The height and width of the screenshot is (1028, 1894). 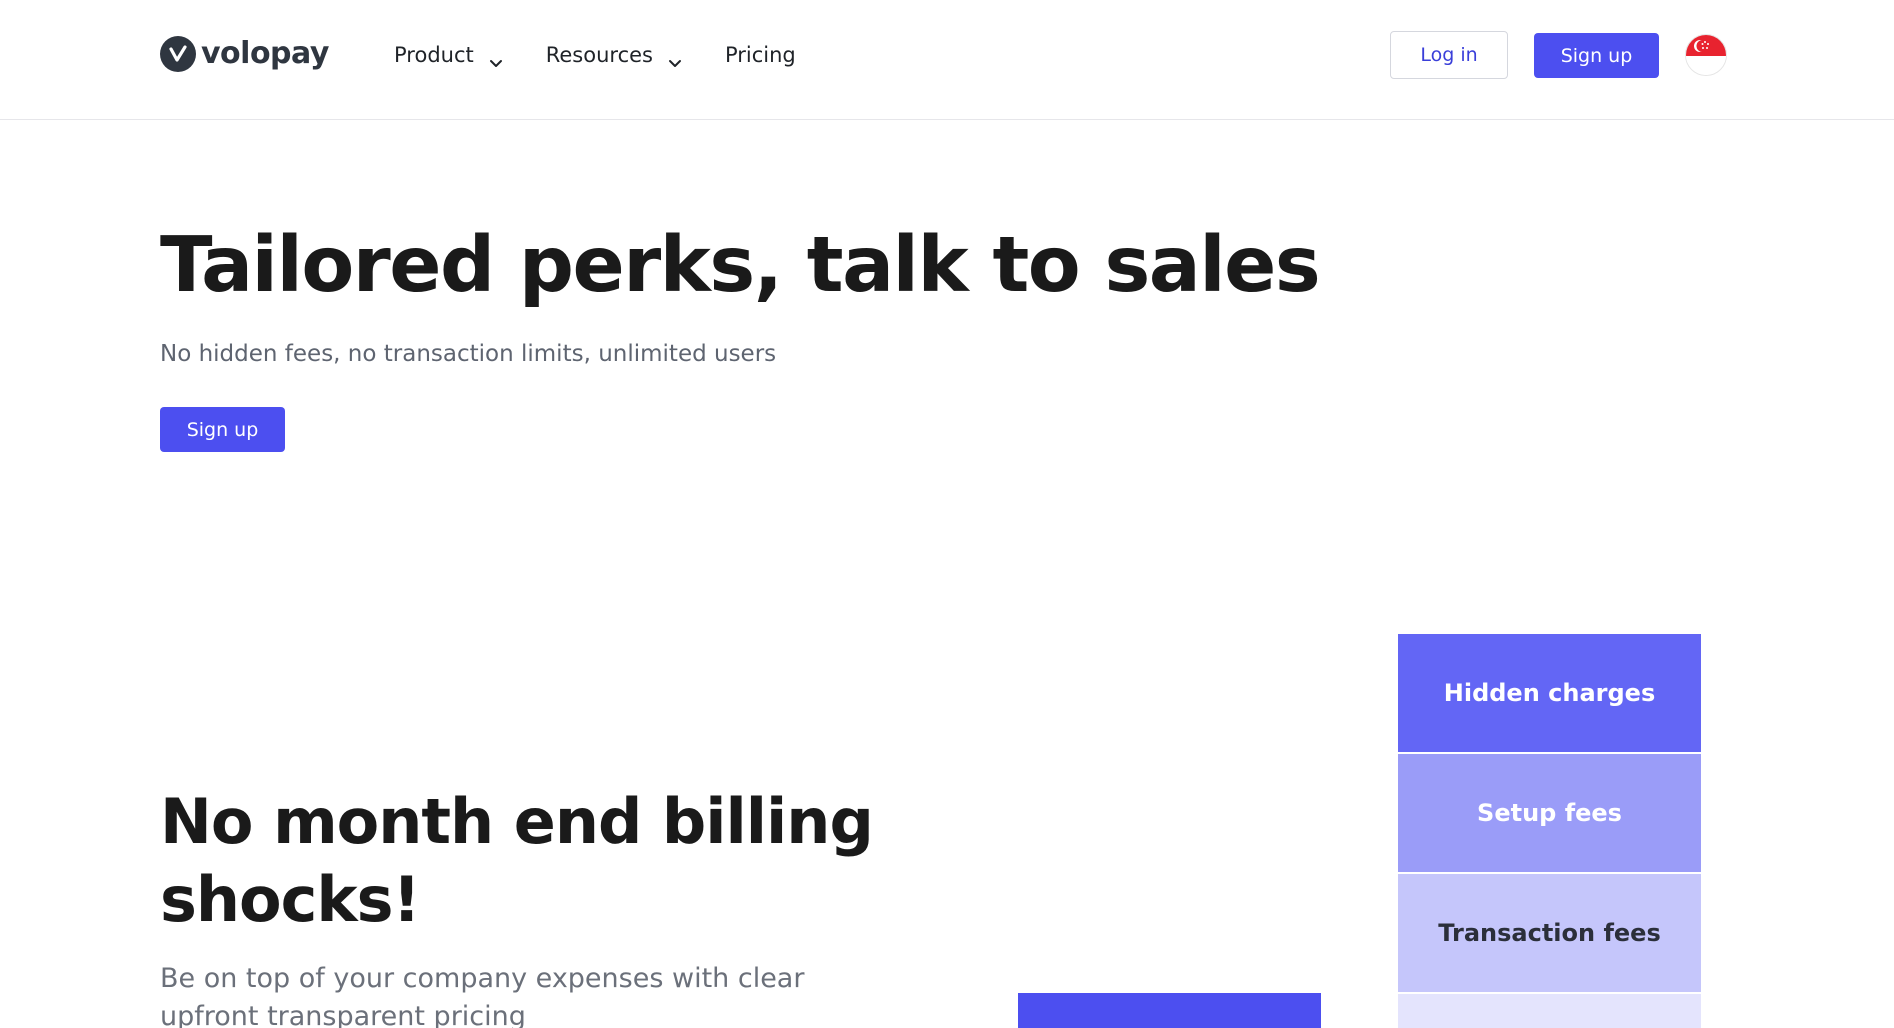 What do you see at coordinates (434, 55) in the screenshot?
I see `nav-item-label: Product` at bounding box center [434, 55].